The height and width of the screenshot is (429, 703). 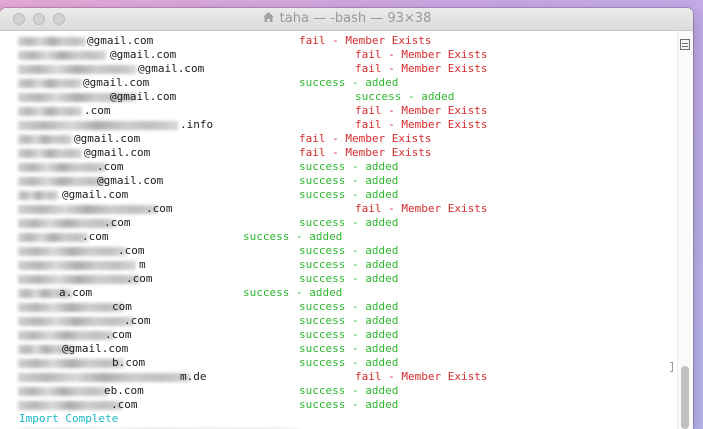 What do you see at coordinates (122, 306) in the screenshot?
I see `email-domain: com` at bounding box center [122, 306].